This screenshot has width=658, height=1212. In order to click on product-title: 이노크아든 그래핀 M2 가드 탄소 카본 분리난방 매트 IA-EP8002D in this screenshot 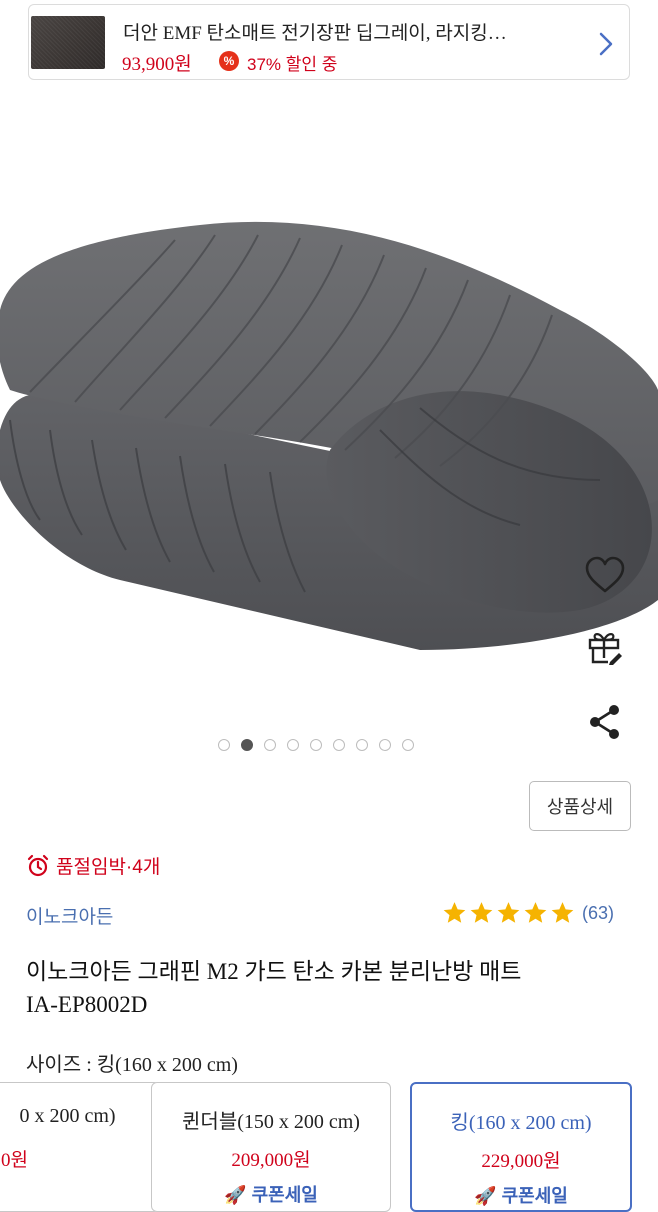, I will do `click(331, 988)`.